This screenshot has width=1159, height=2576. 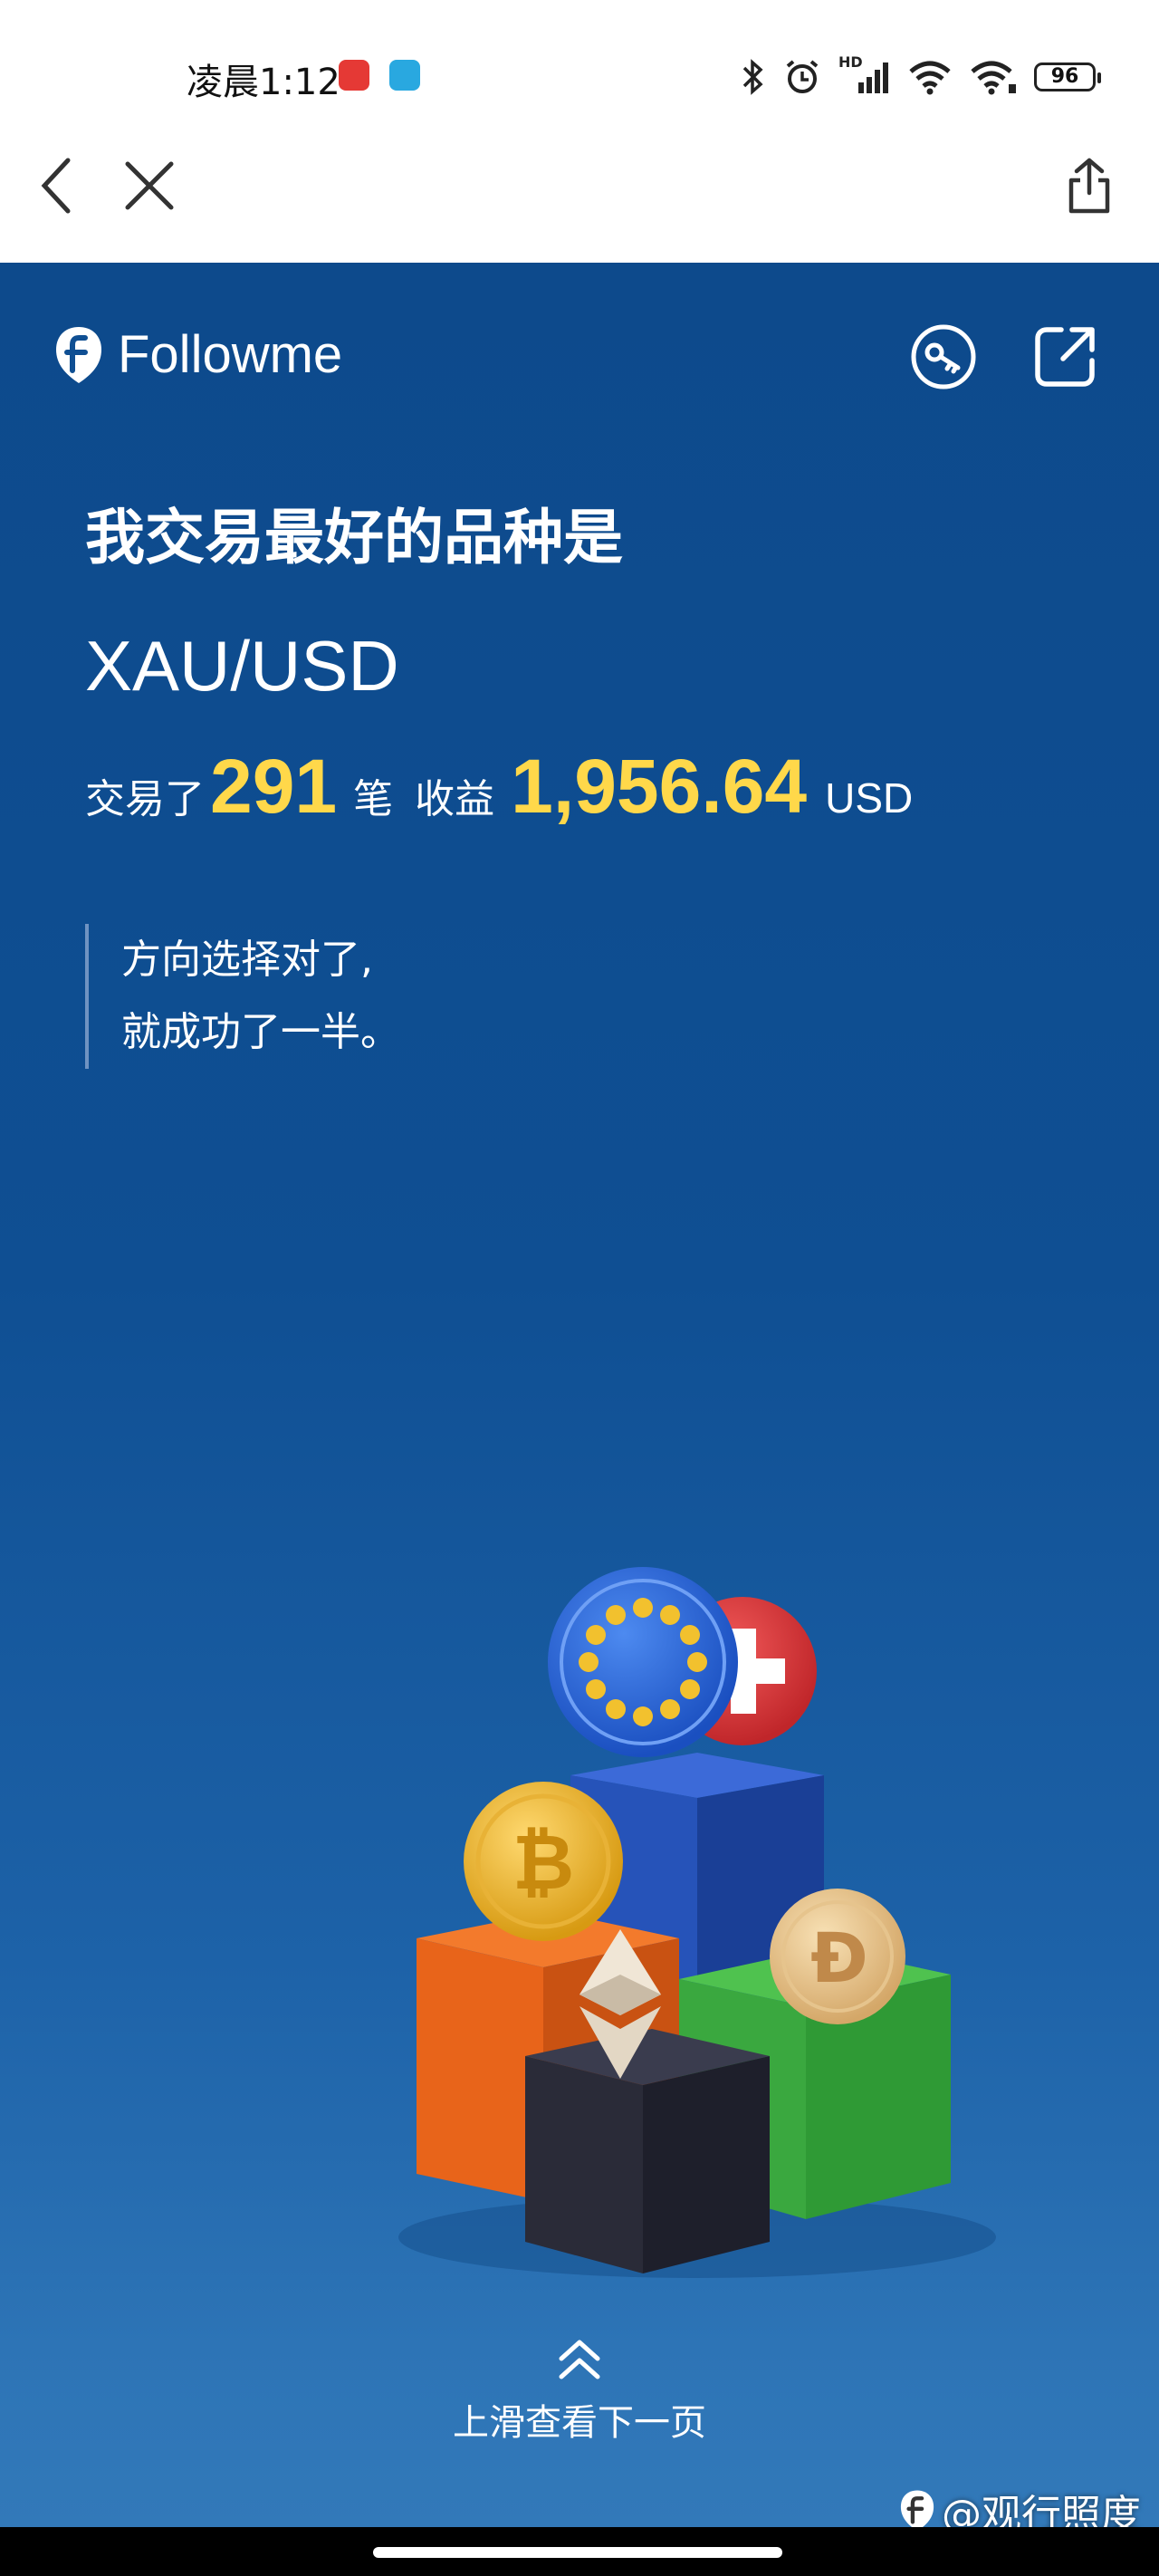 What do you see at coordinates (697, 1922) in the screenshot?
I see `crypto-podium-illustration: ₿ Đ` at bounding box center [697, 1922].